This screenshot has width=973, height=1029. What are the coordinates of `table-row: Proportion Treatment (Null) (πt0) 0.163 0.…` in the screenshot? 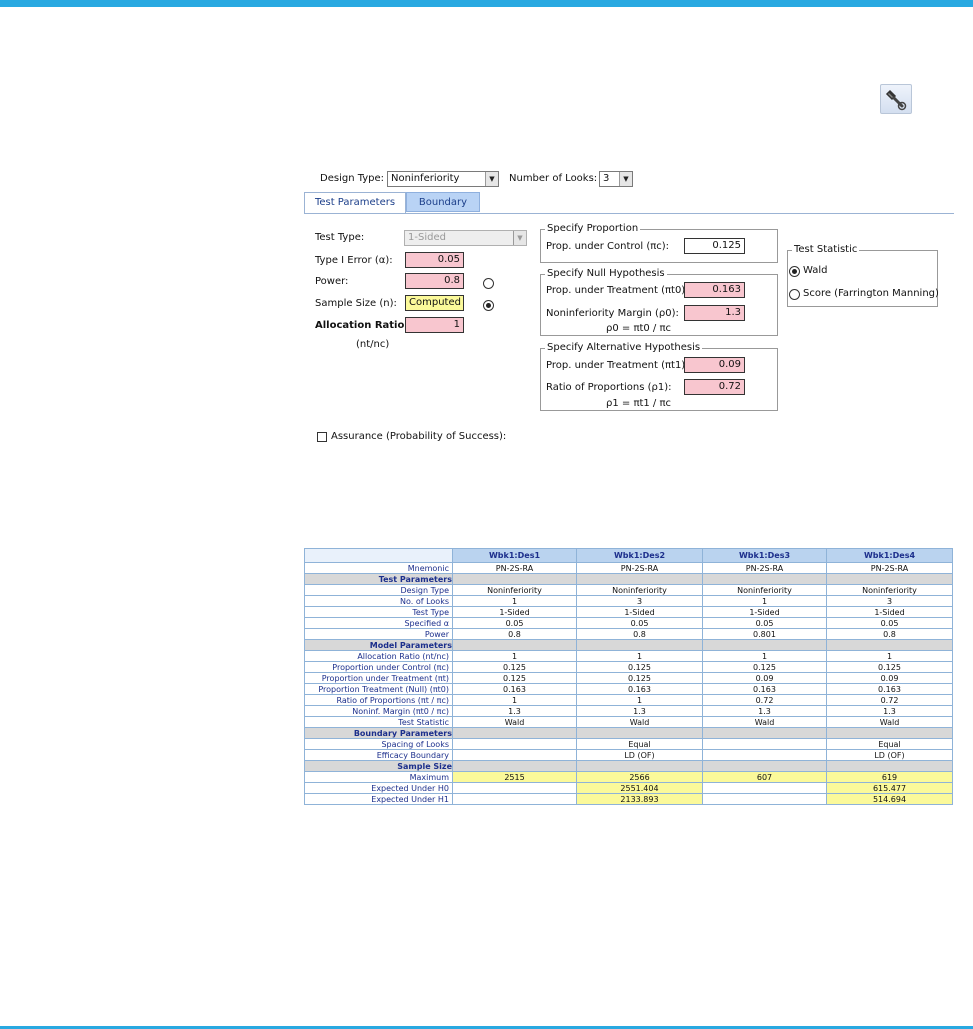 It's located at (628, 689).